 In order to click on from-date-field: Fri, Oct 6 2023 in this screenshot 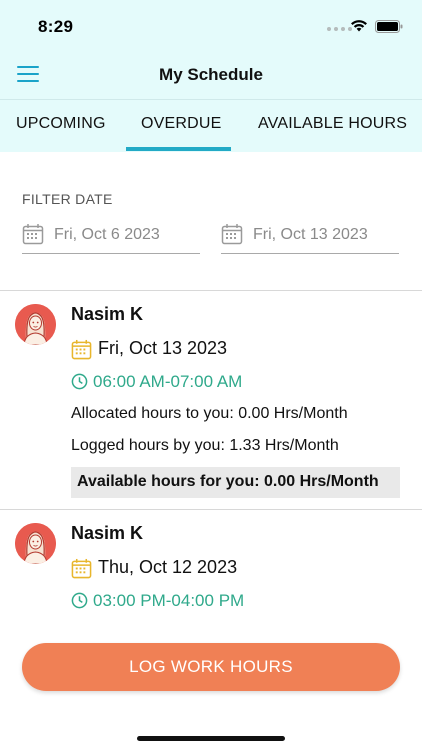, I will do `click(111, 237)`.